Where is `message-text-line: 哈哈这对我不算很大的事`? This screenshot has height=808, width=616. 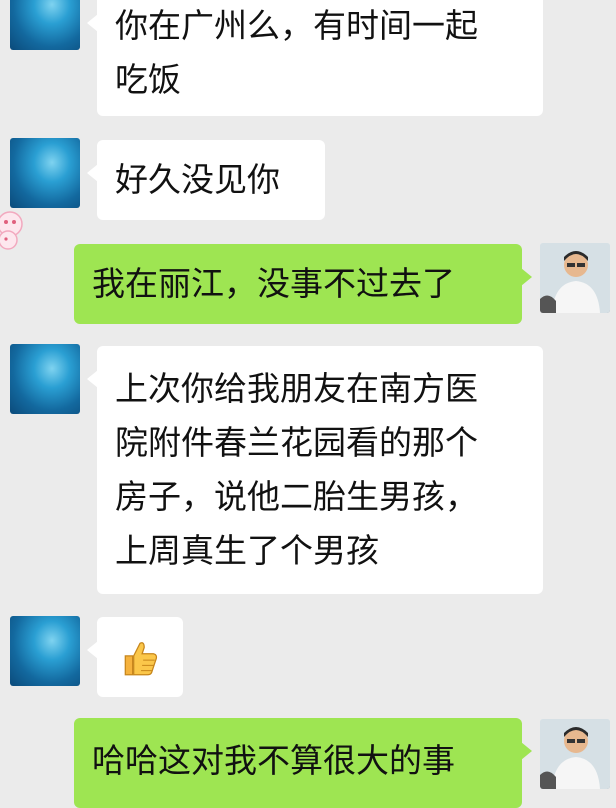
message-text-line: 哈哈这对我不算很大的事 is located at coordinates (273, 760).